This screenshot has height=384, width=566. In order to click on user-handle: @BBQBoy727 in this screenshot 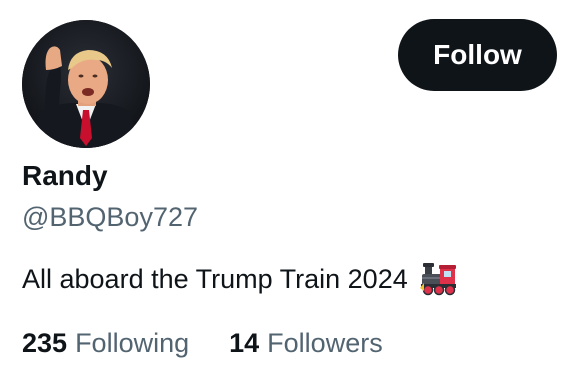, I will do `click(110, 217)`.